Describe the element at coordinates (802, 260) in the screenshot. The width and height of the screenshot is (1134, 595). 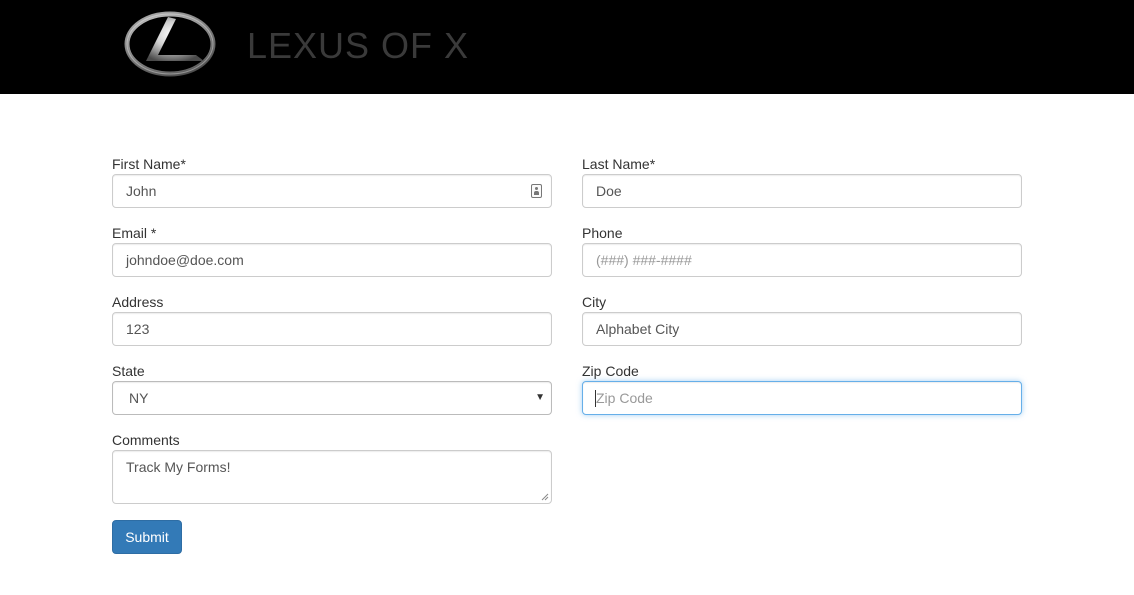
I see `phone-input: (###) ###-####` at that location.